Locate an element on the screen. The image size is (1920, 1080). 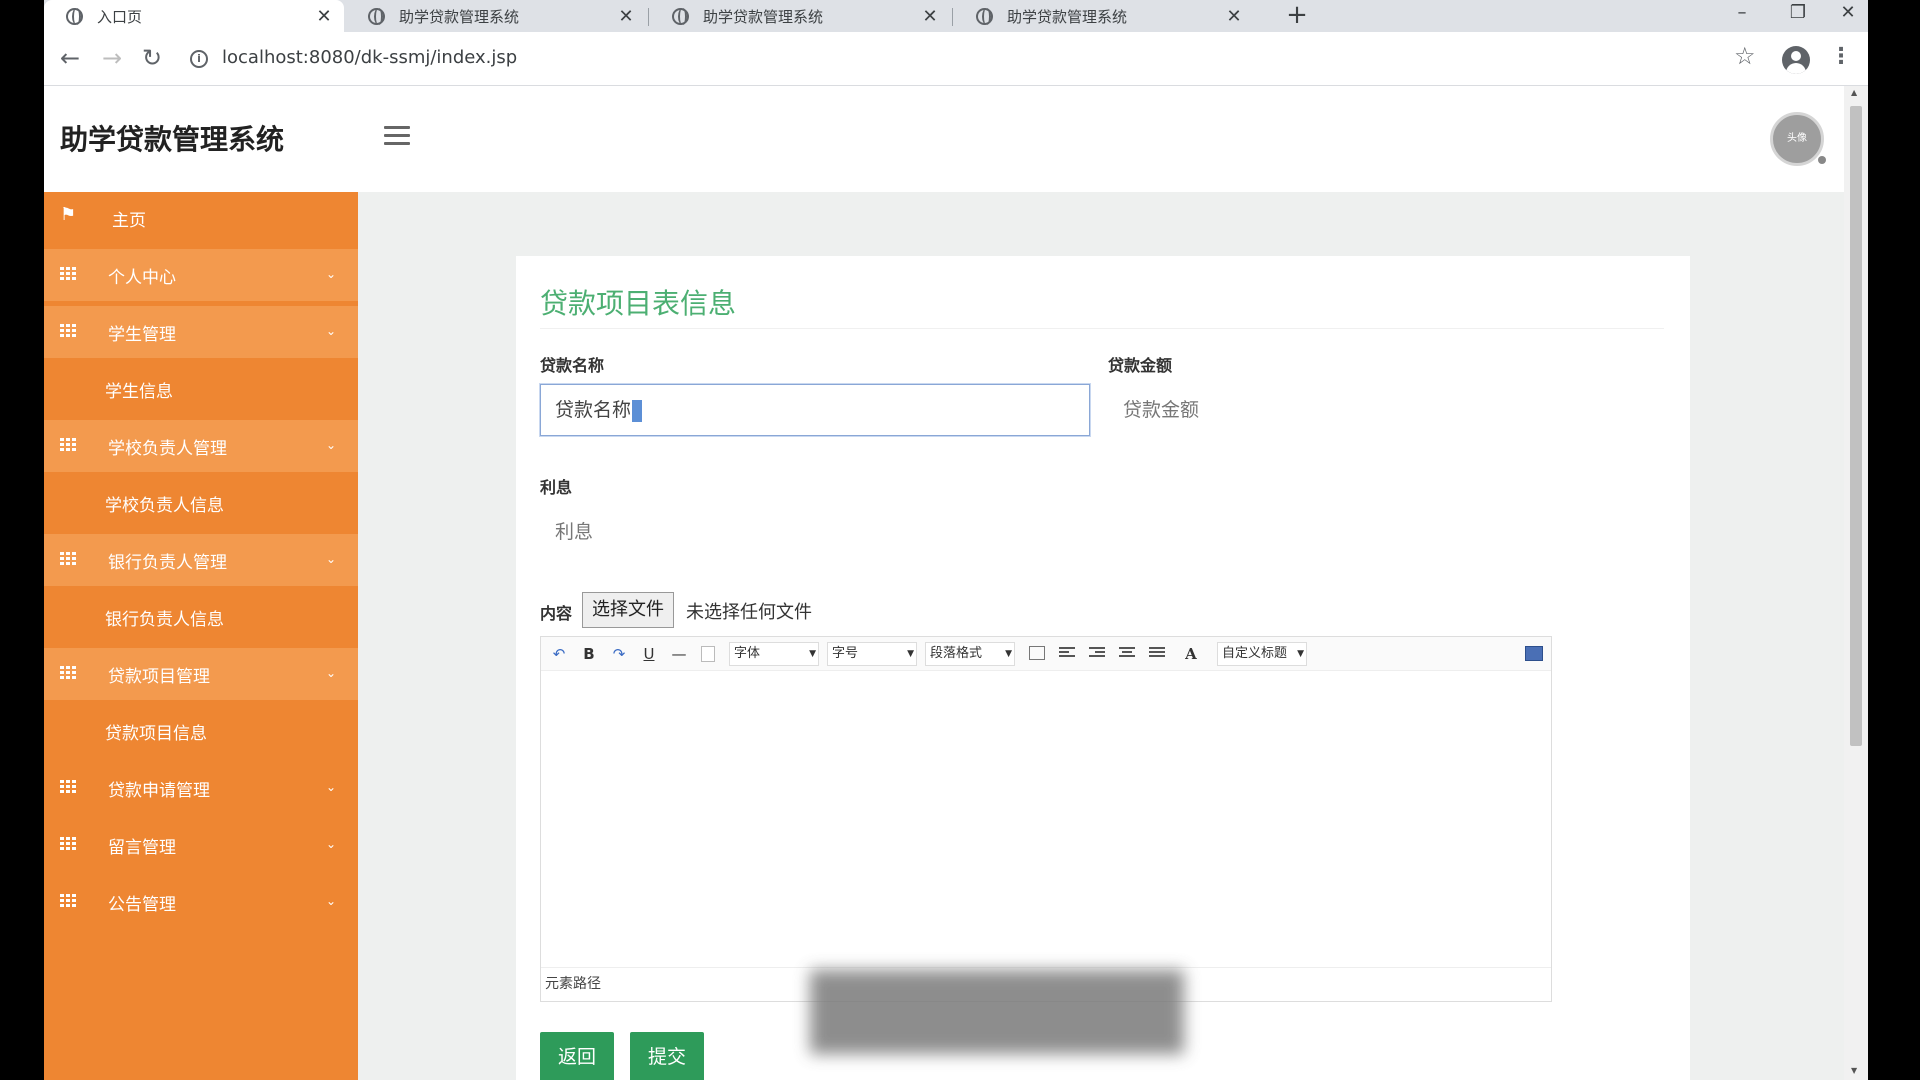
editor-body is located at coordinates (1046, 819).